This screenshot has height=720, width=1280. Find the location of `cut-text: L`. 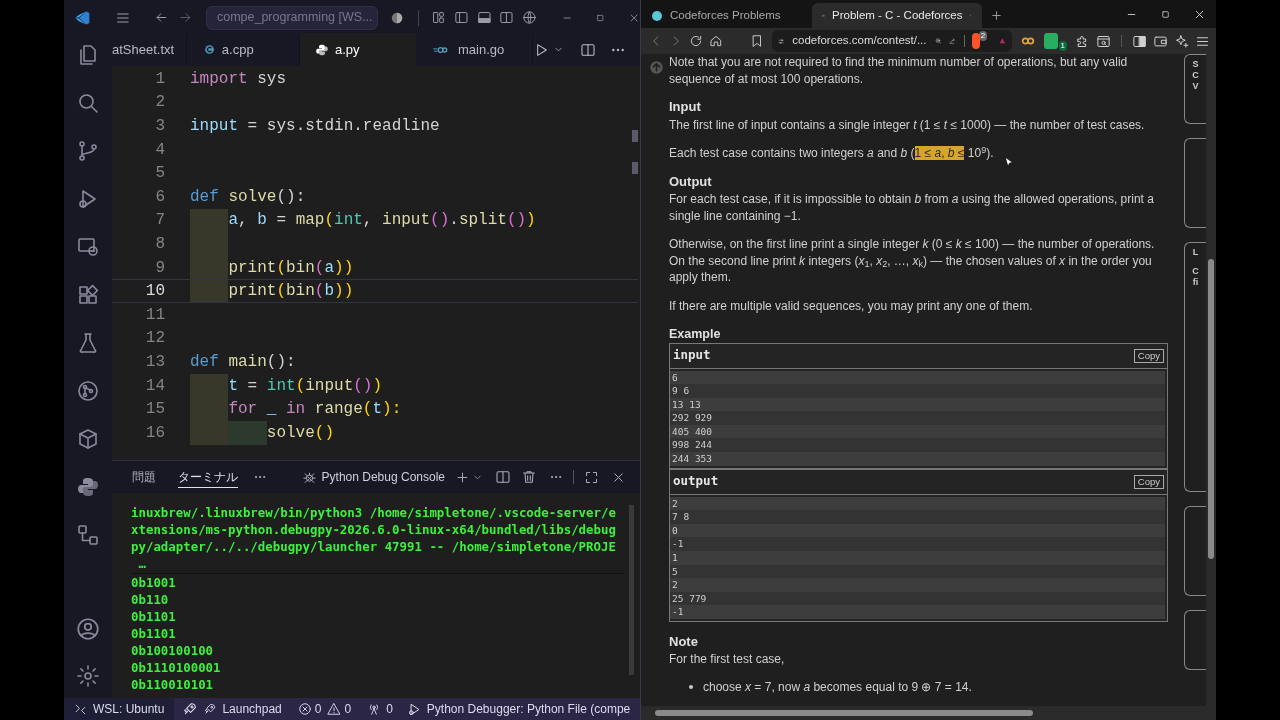

cut-text: L is located at coordinates (1195, 252).